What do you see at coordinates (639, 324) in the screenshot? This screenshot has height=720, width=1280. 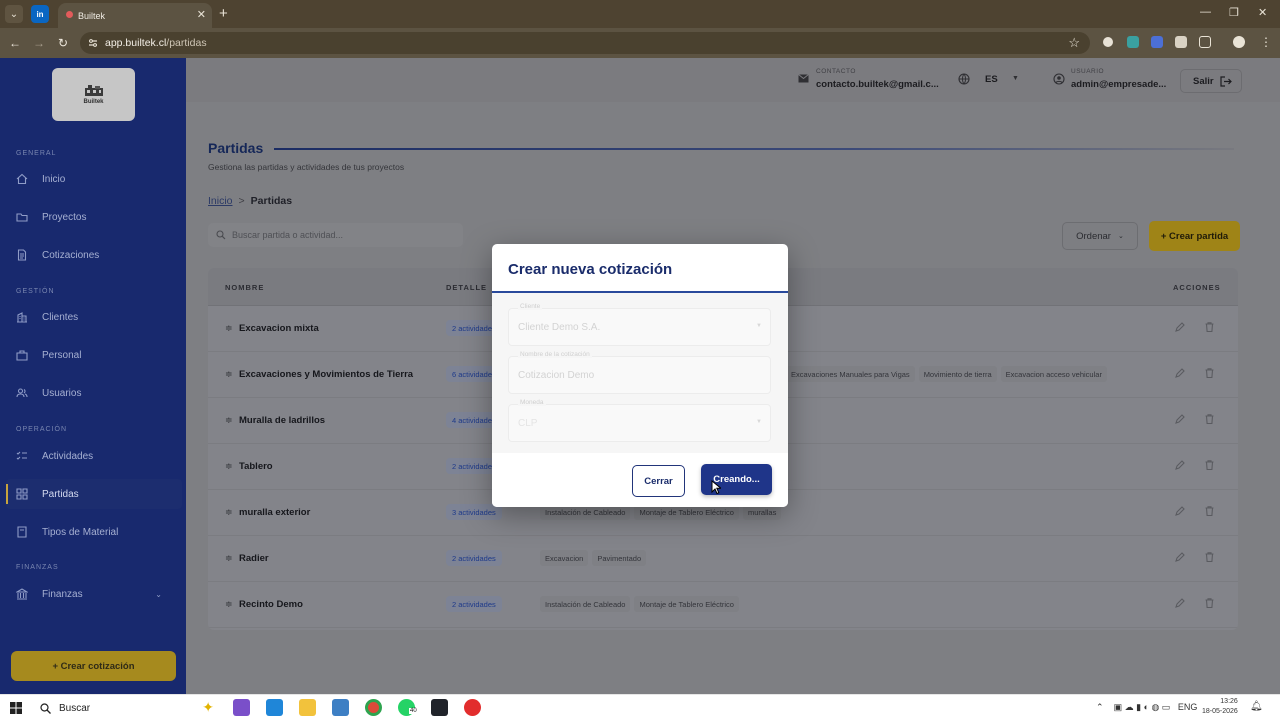 I see `cliente-select: Cliente Cliente Demo S.A. ▼` at bounding box center [639, 324].